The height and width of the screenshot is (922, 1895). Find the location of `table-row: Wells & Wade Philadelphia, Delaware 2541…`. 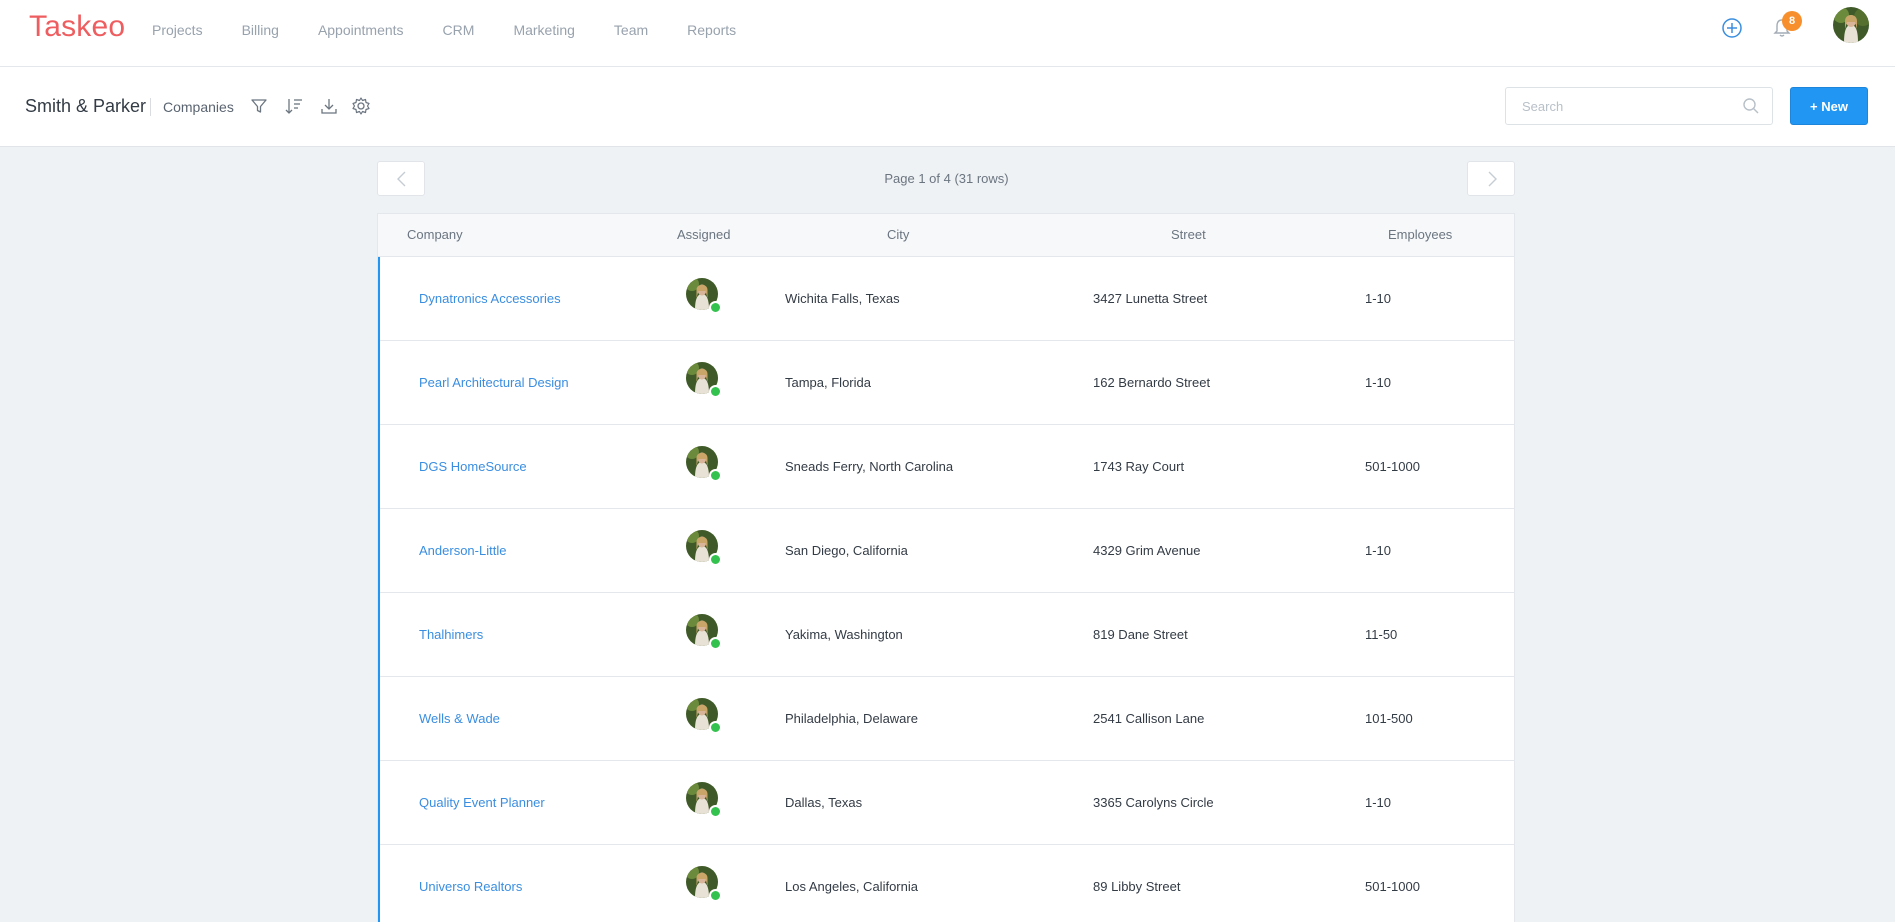

table-row: Wells & Wade Philadelphia, Delaware 2541… is located at coordinates (947, 719).